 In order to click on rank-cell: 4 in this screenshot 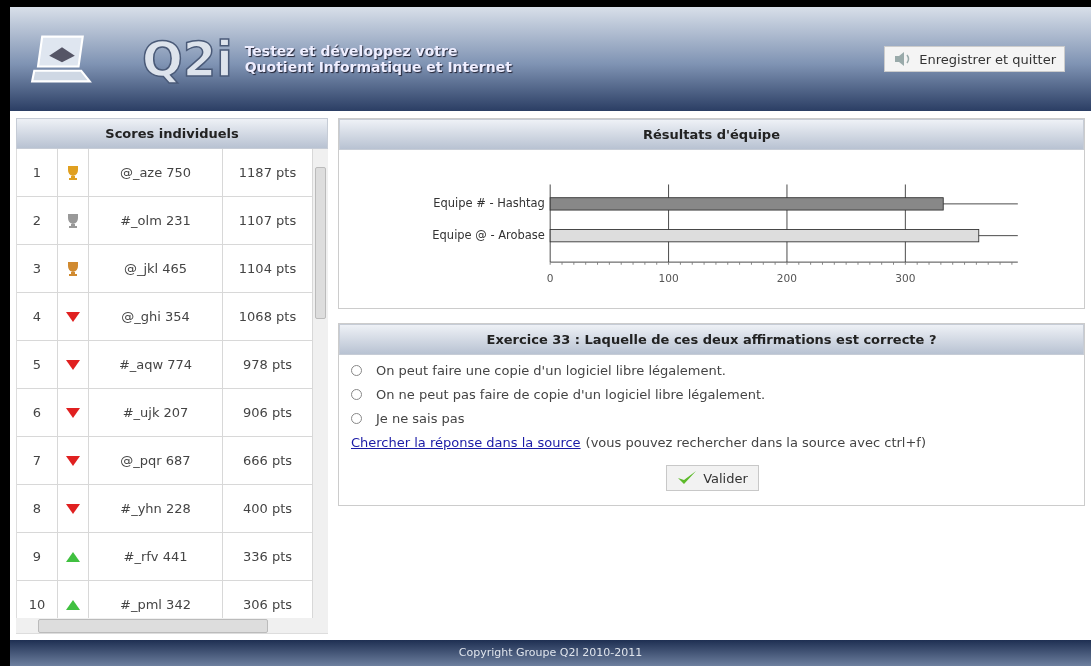, I will do `click(37, 316)`.